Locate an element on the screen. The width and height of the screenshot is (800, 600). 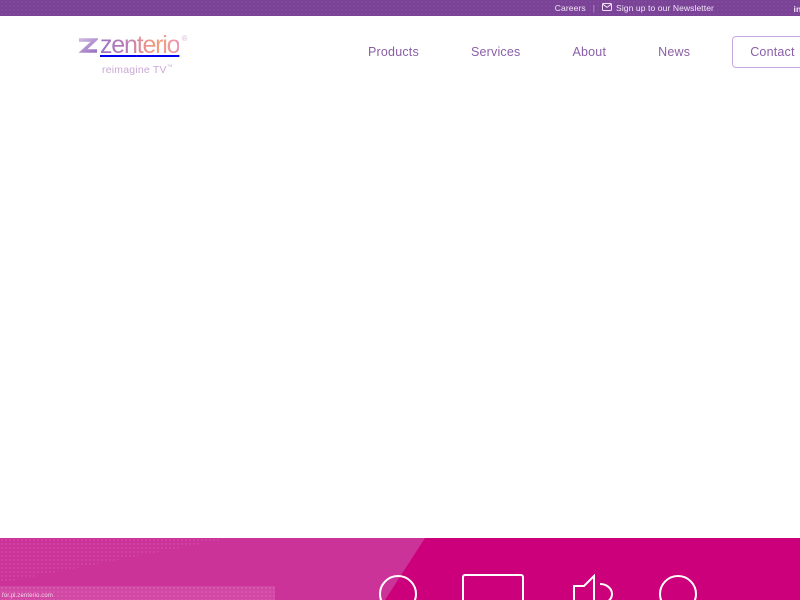
logo-tagline: reimagine TV™ is located at coordinates (137, 70).